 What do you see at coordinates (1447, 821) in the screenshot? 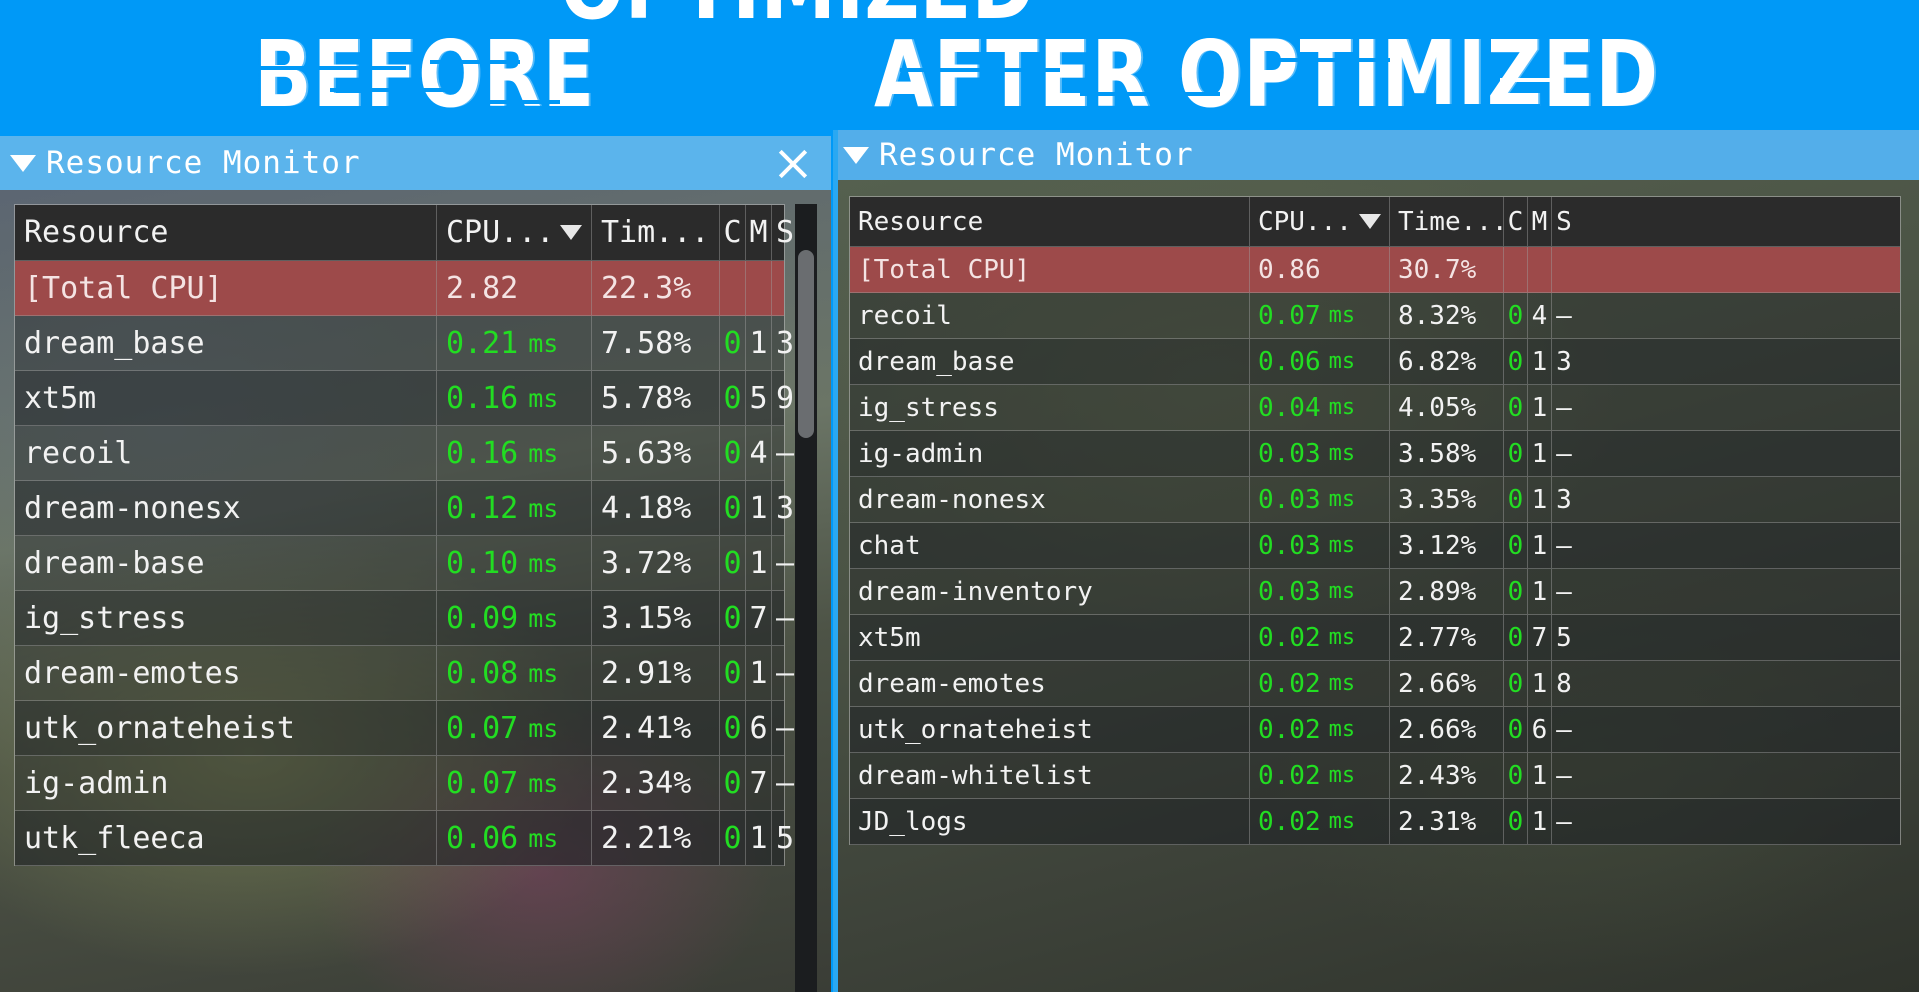
I see `cell-time-percent: 2.31%` at bounding box center [1447, 821].